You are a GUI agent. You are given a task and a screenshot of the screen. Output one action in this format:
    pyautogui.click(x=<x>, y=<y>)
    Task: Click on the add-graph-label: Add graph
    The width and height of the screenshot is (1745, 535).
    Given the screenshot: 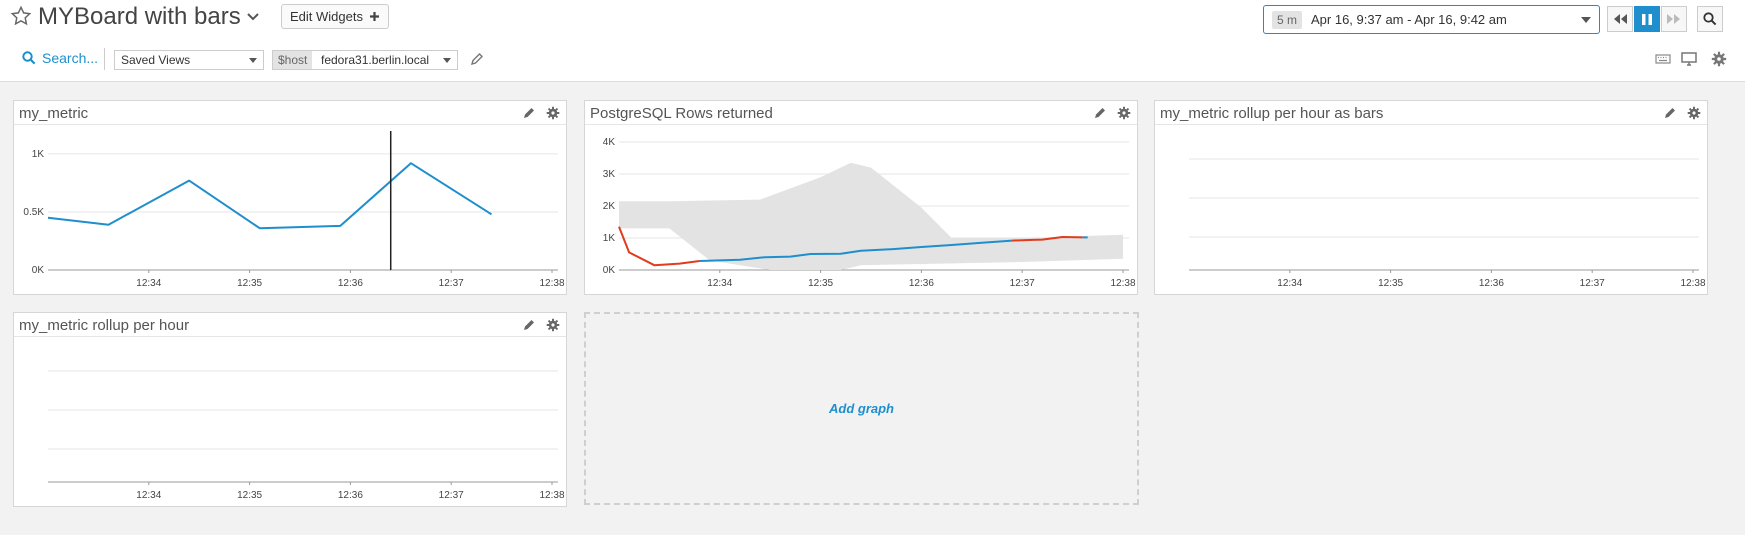 What is the action you would take?
    pyautogui.click(x=861, y=408)
    